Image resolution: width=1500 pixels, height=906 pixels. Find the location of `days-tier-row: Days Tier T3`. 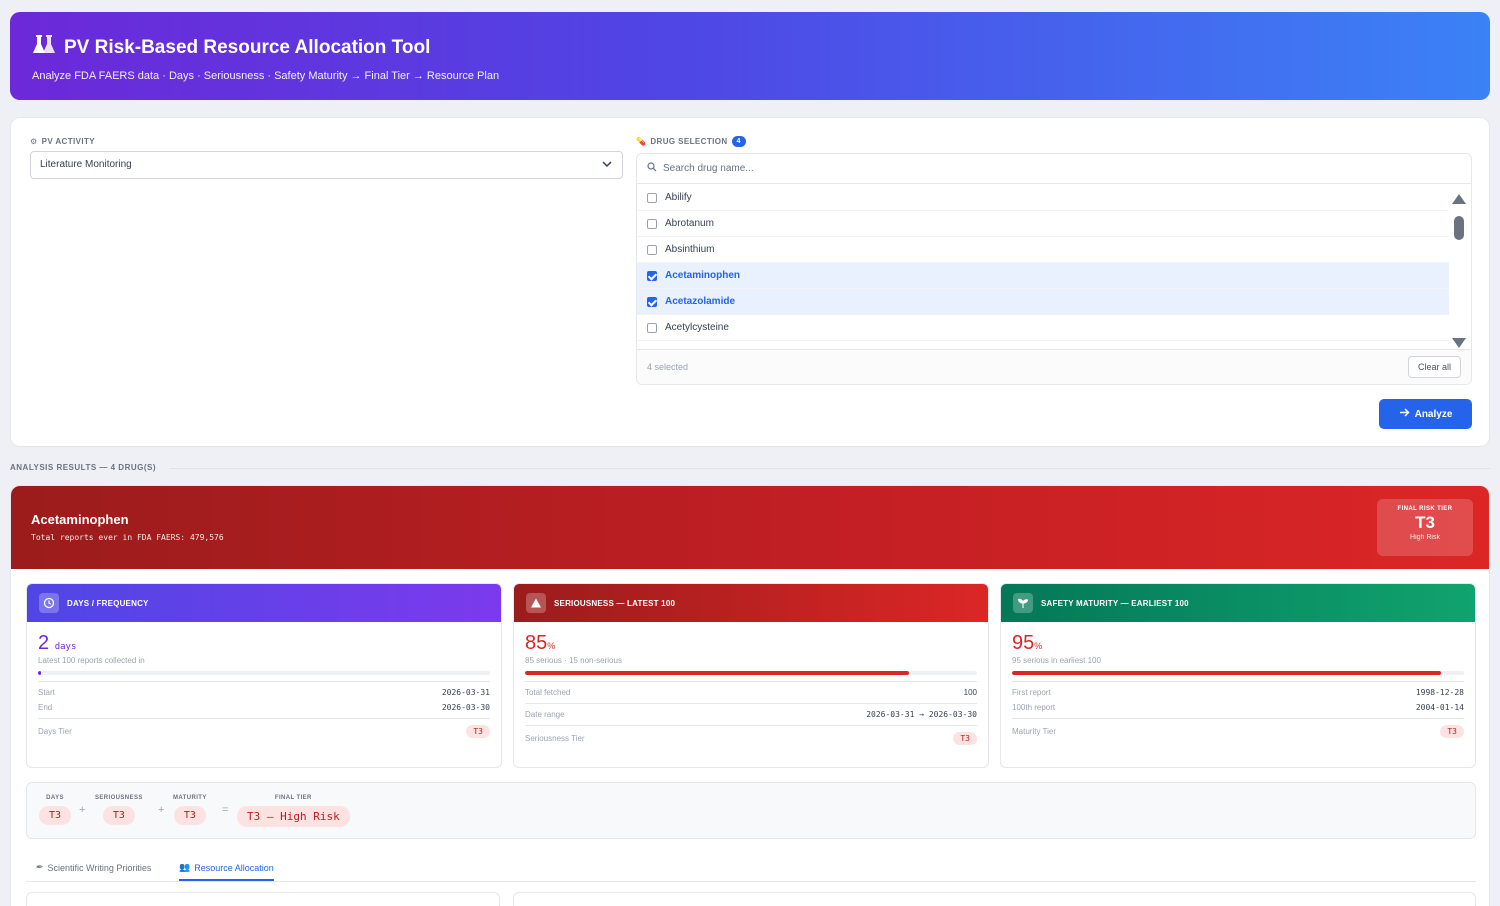

days-tier-row: Days Tier T3 is located at coordinates (264, 731).